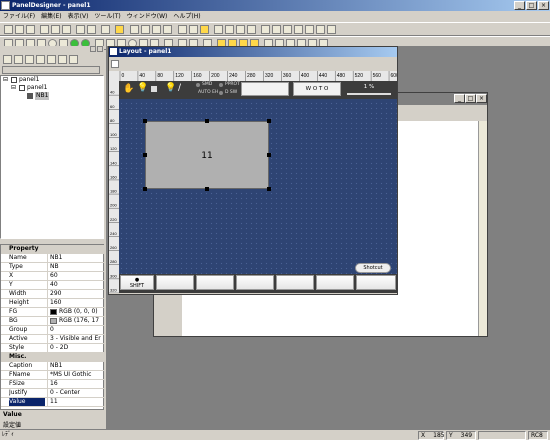 This screenshot has width=550, height=440. What do you see at coordinates (207, 189) in the screenshot?
I see `handle-bc` at bounding box center [207, 189].